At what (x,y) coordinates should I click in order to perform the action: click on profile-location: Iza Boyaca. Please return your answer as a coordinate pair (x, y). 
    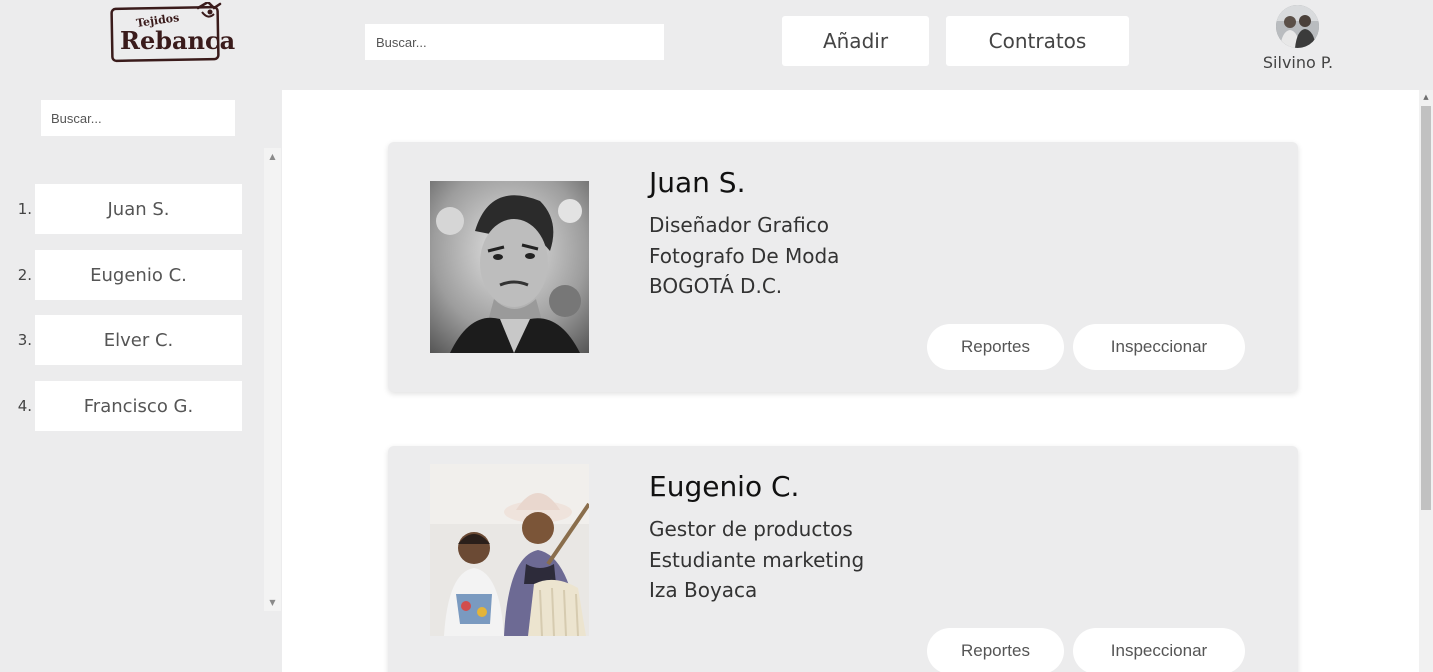
    Looking at the image, I should click on (703, 590).